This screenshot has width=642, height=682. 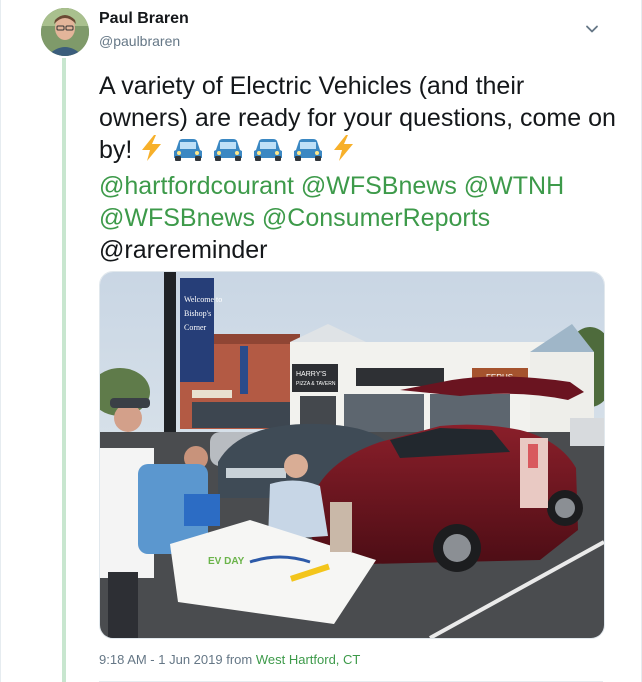 What do you see at coordinates (161, 659) in the screenshot?
I see `timestamp: 9:18 AM - 1 Jun 2019` at bounding box center [161, 659].